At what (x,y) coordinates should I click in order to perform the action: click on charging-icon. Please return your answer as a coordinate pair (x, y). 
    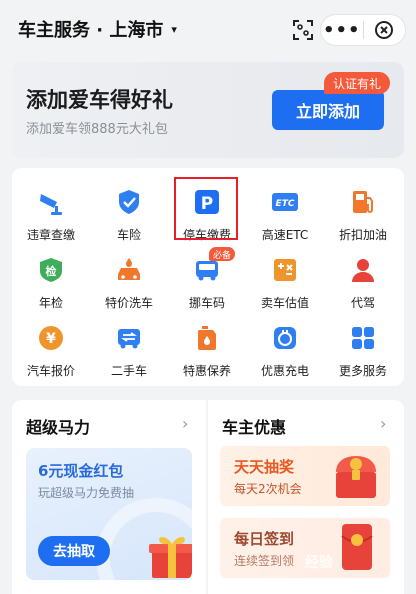
    Looking at the image, I should click on (285, 338).